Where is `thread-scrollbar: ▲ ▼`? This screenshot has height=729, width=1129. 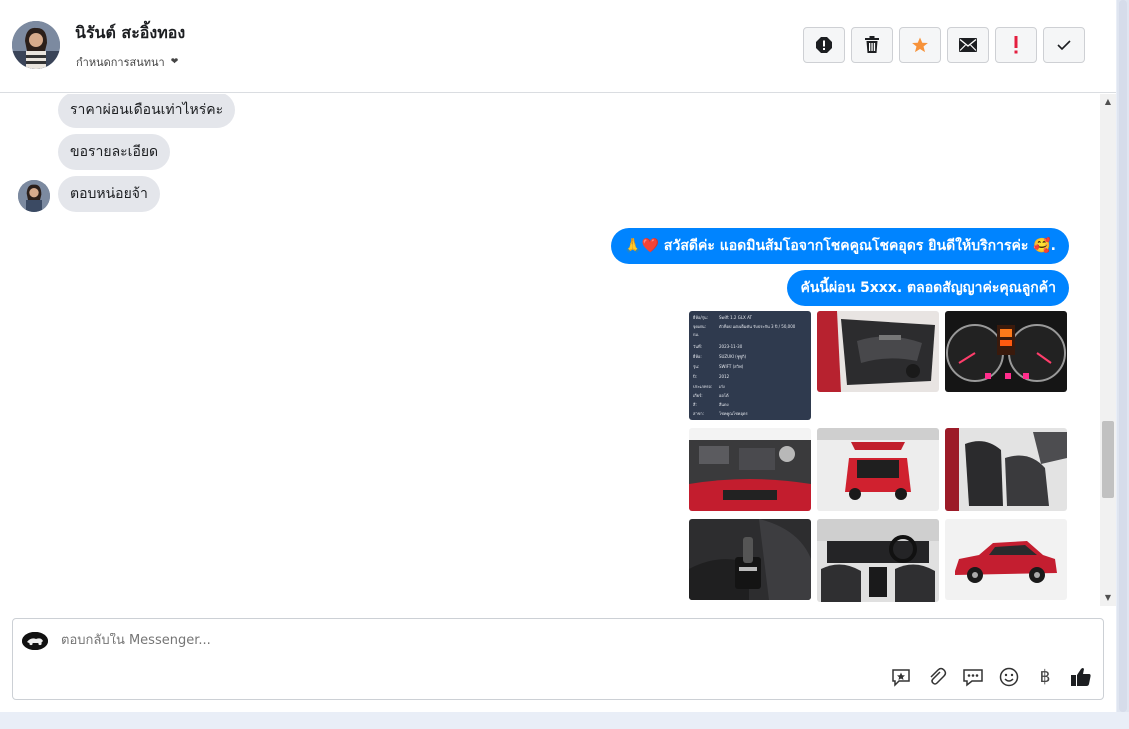
thread-scrollbar: ▲ ▼ is located at coordinates (1108, 350).